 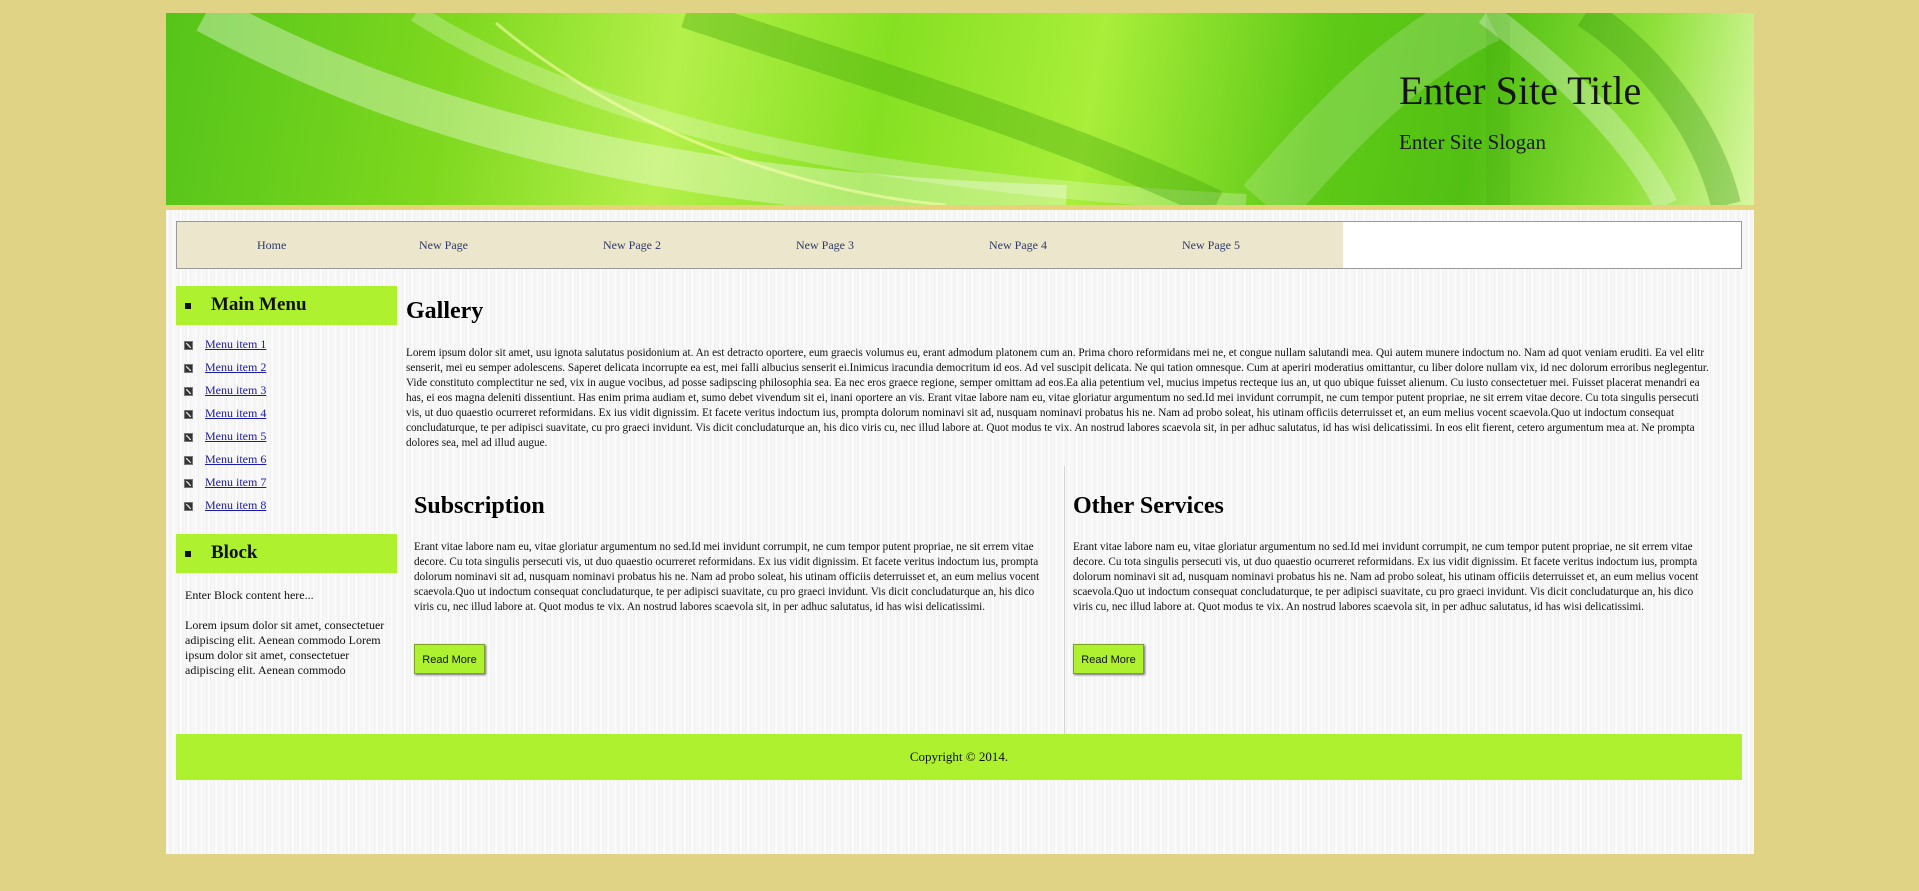 I want to click on menu-item-3-link: Menu item 3, so click(x=235, y=390).